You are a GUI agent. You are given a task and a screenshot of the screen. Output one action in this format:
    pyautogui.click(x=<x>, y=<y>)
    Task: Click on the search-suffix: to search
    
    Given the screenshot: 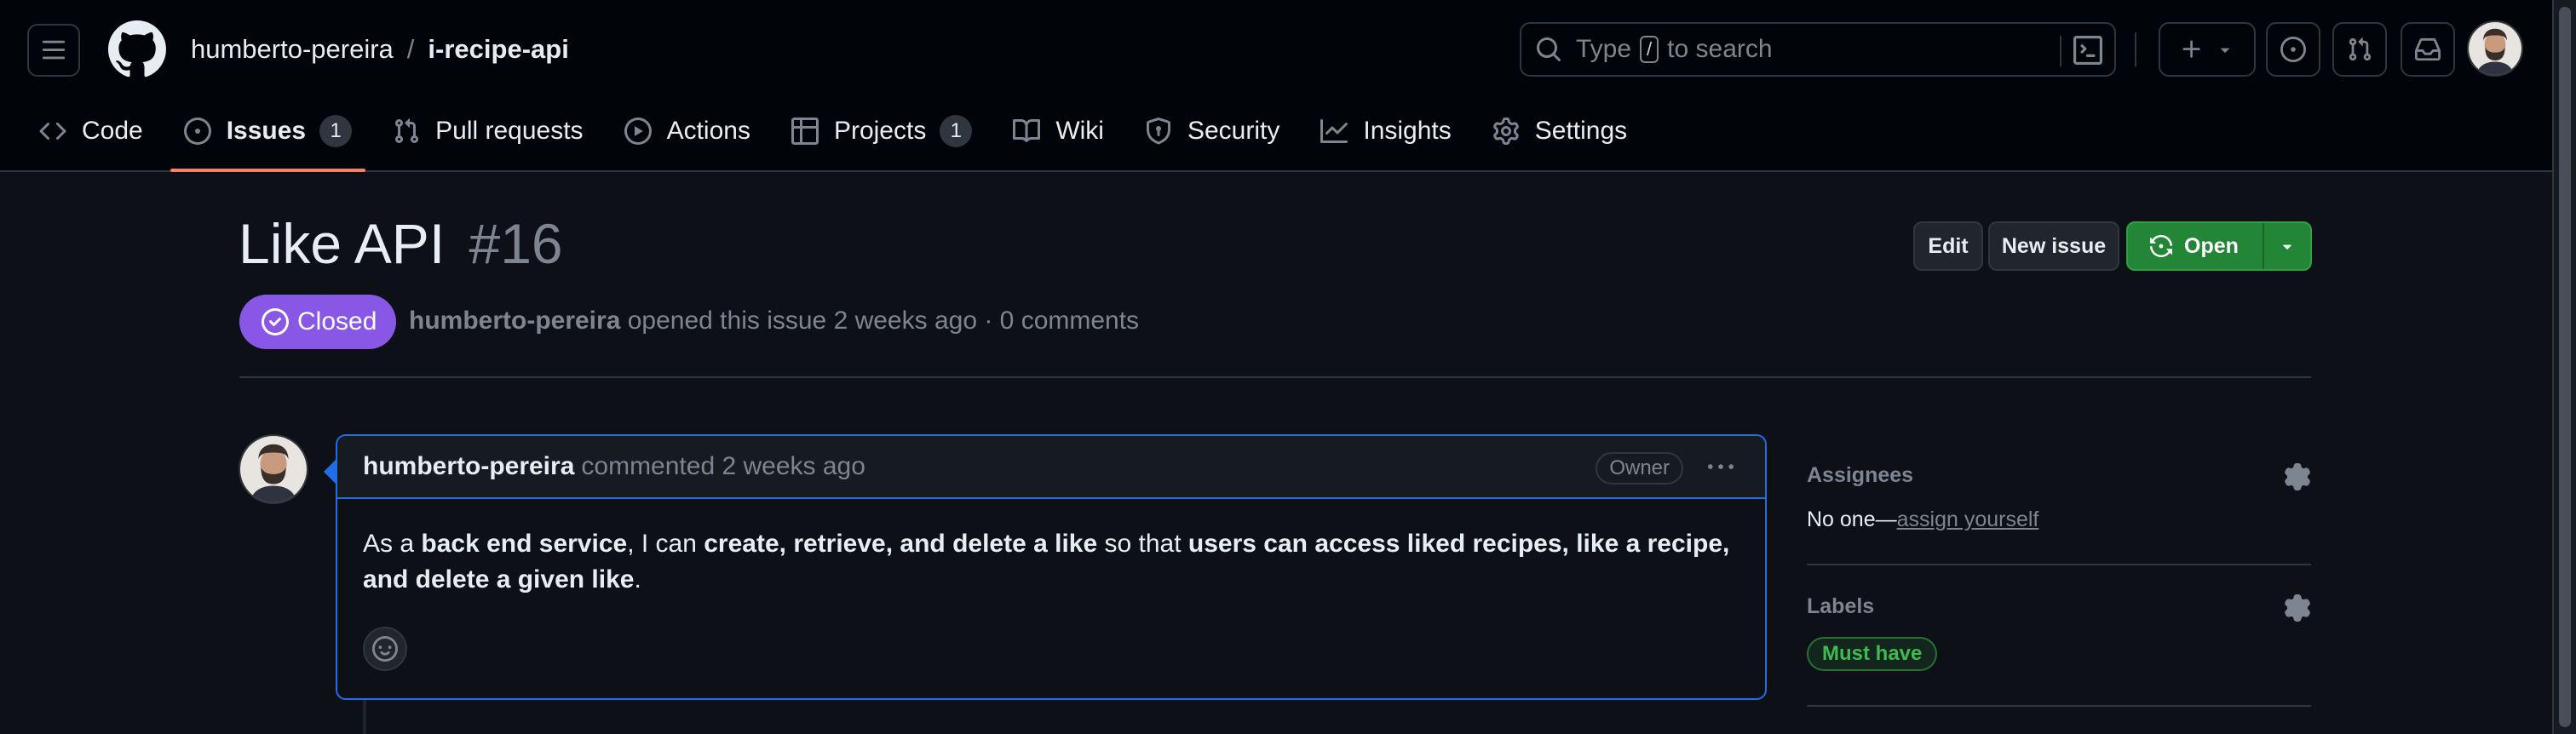 What is the action you would take?
    pyautogui.click(x=1720, y=49)
    